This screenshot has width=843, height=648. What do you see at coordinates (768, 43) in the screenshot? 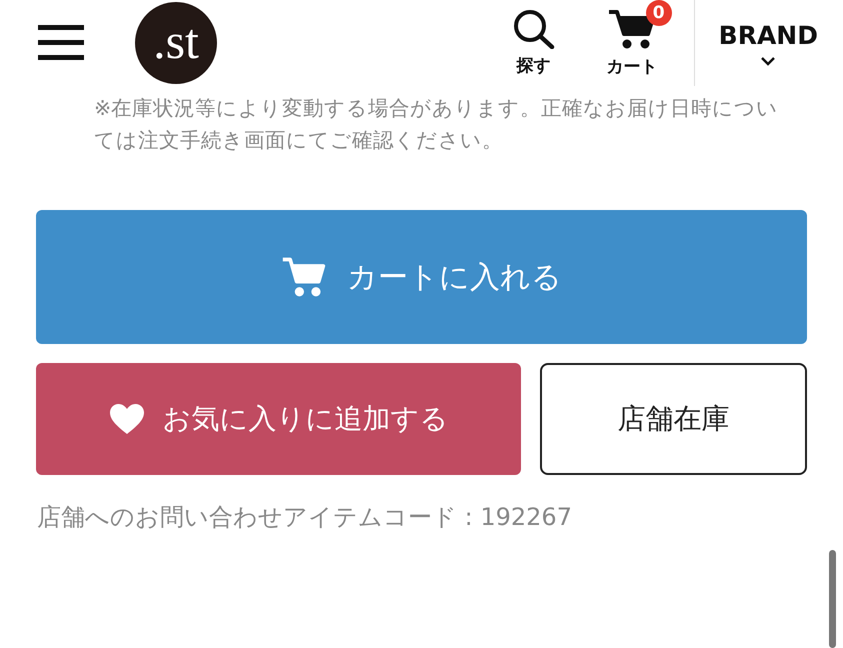
I see `brand-button: BRAND` at bounding box center [768, 43].